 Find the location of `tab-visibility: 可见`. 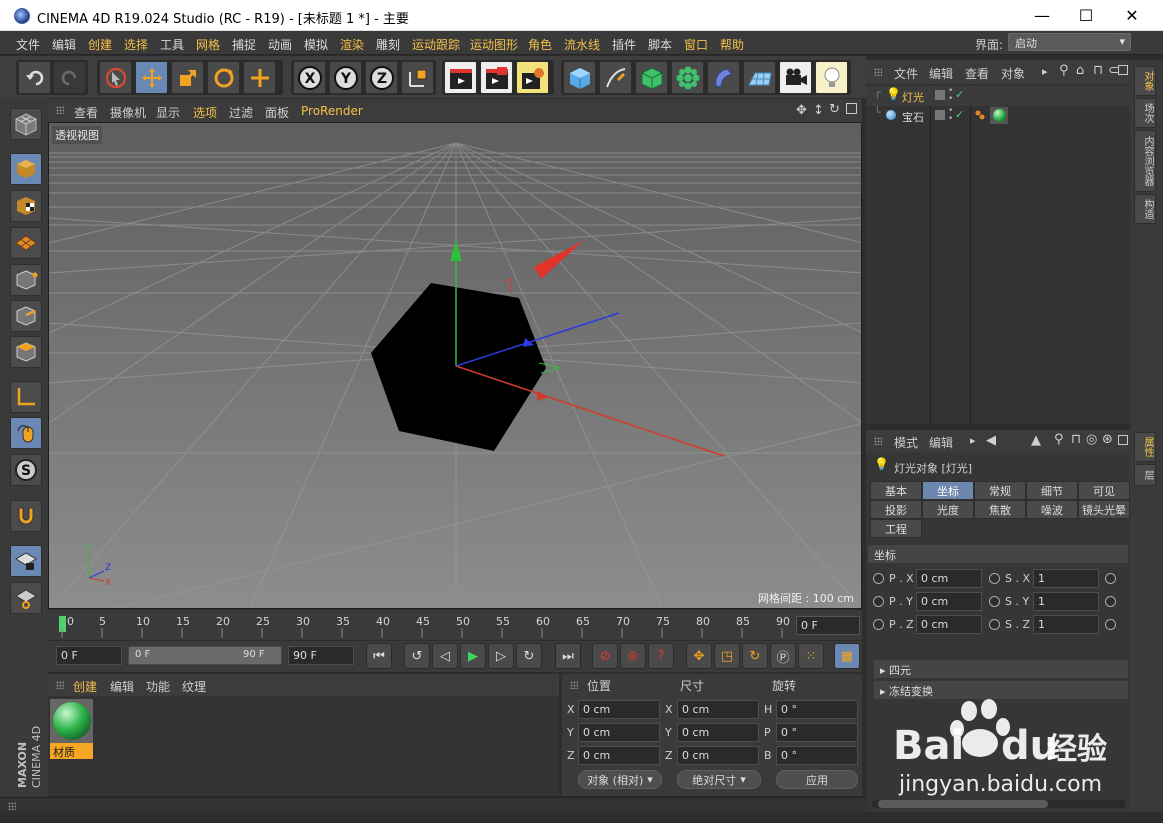

tab-visibility: 可见 is located at coordinates (1104, 490).